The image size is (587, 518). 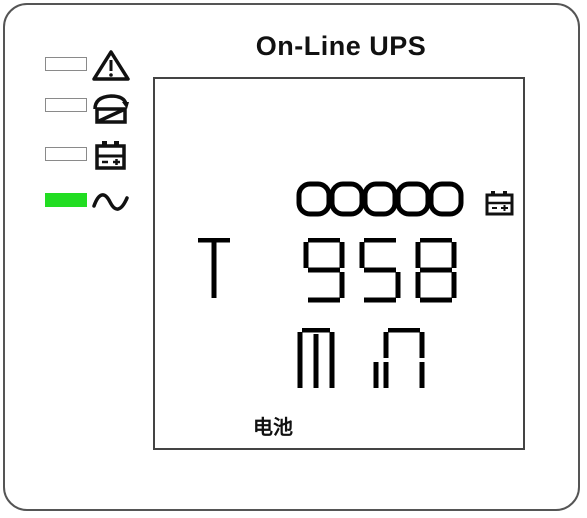 What do you see at coordinates (214, 268) in the screenshot?
I see `mode-letter-display` at bounding box center [214, 268].